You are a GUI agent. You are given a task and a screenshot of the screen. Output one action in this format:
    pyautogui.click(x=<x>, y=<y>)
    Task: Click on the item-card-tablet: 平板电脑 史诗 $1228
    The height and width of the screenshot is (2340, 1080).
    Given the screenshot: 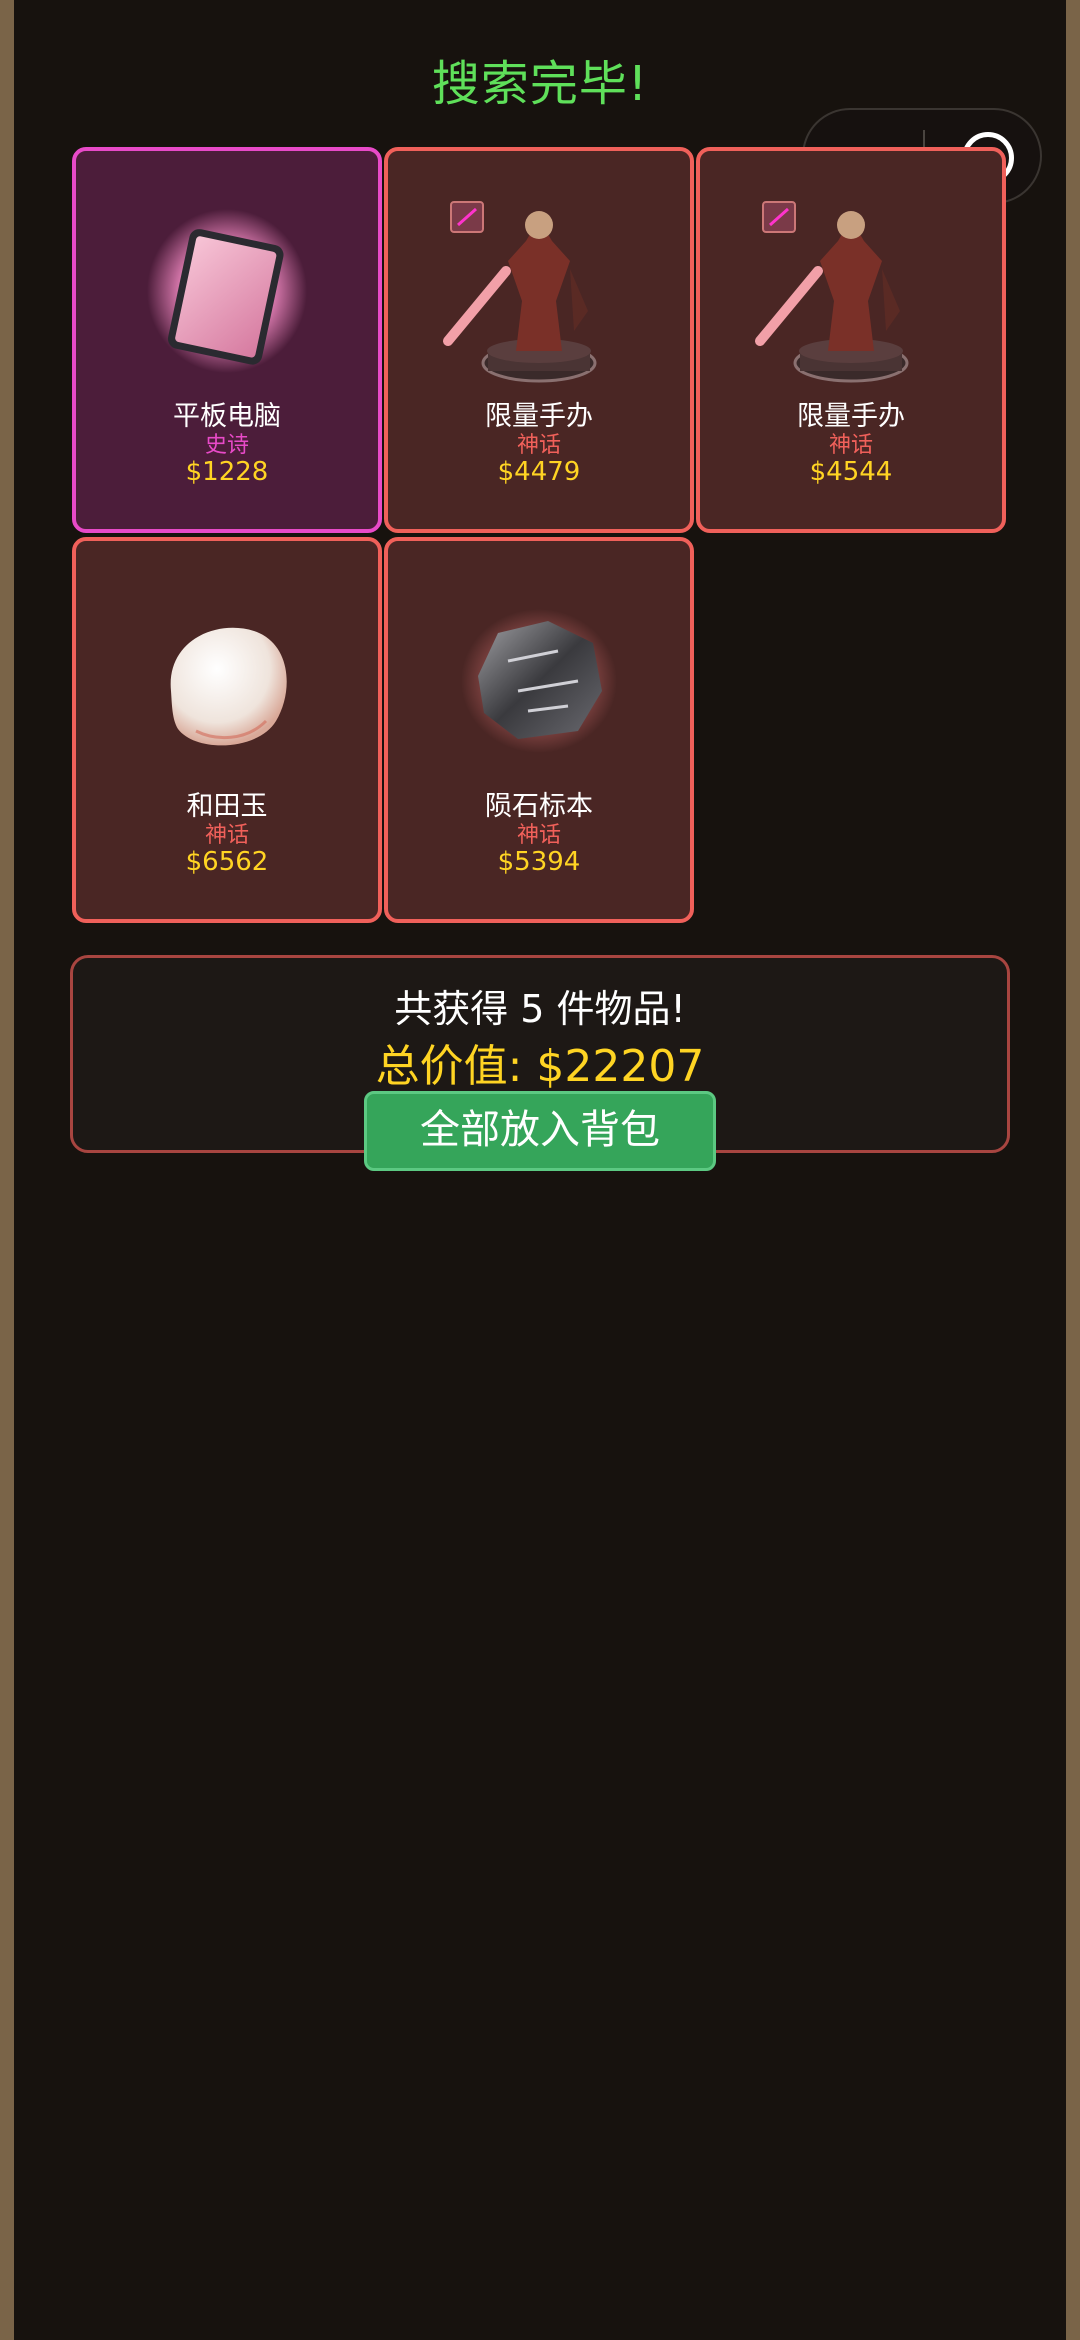 What is the action you would take?
    pyautogui.click(x=227, y=340)
    